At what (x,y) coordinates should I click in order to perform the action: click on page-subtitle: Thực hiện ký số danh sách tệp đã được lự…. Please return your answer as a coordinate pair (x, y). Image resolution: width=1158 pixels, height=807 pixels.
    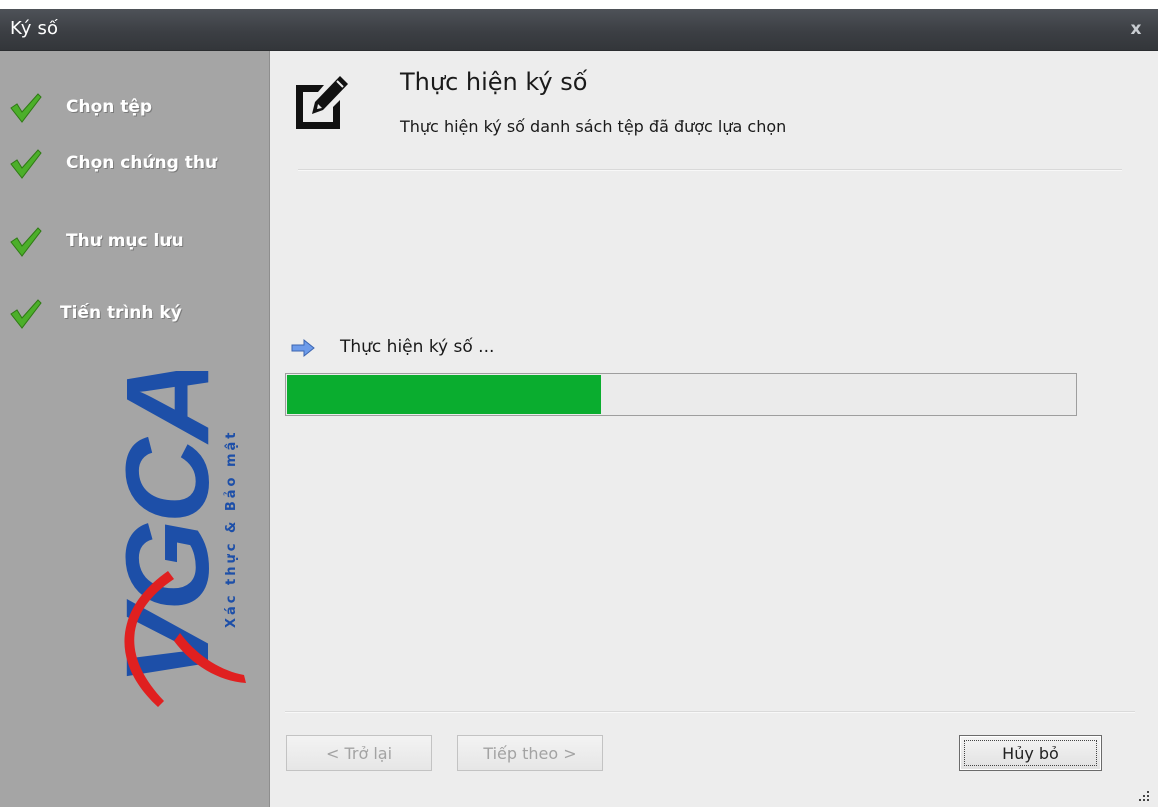
    Looking at the image, I should click on (593, 126).